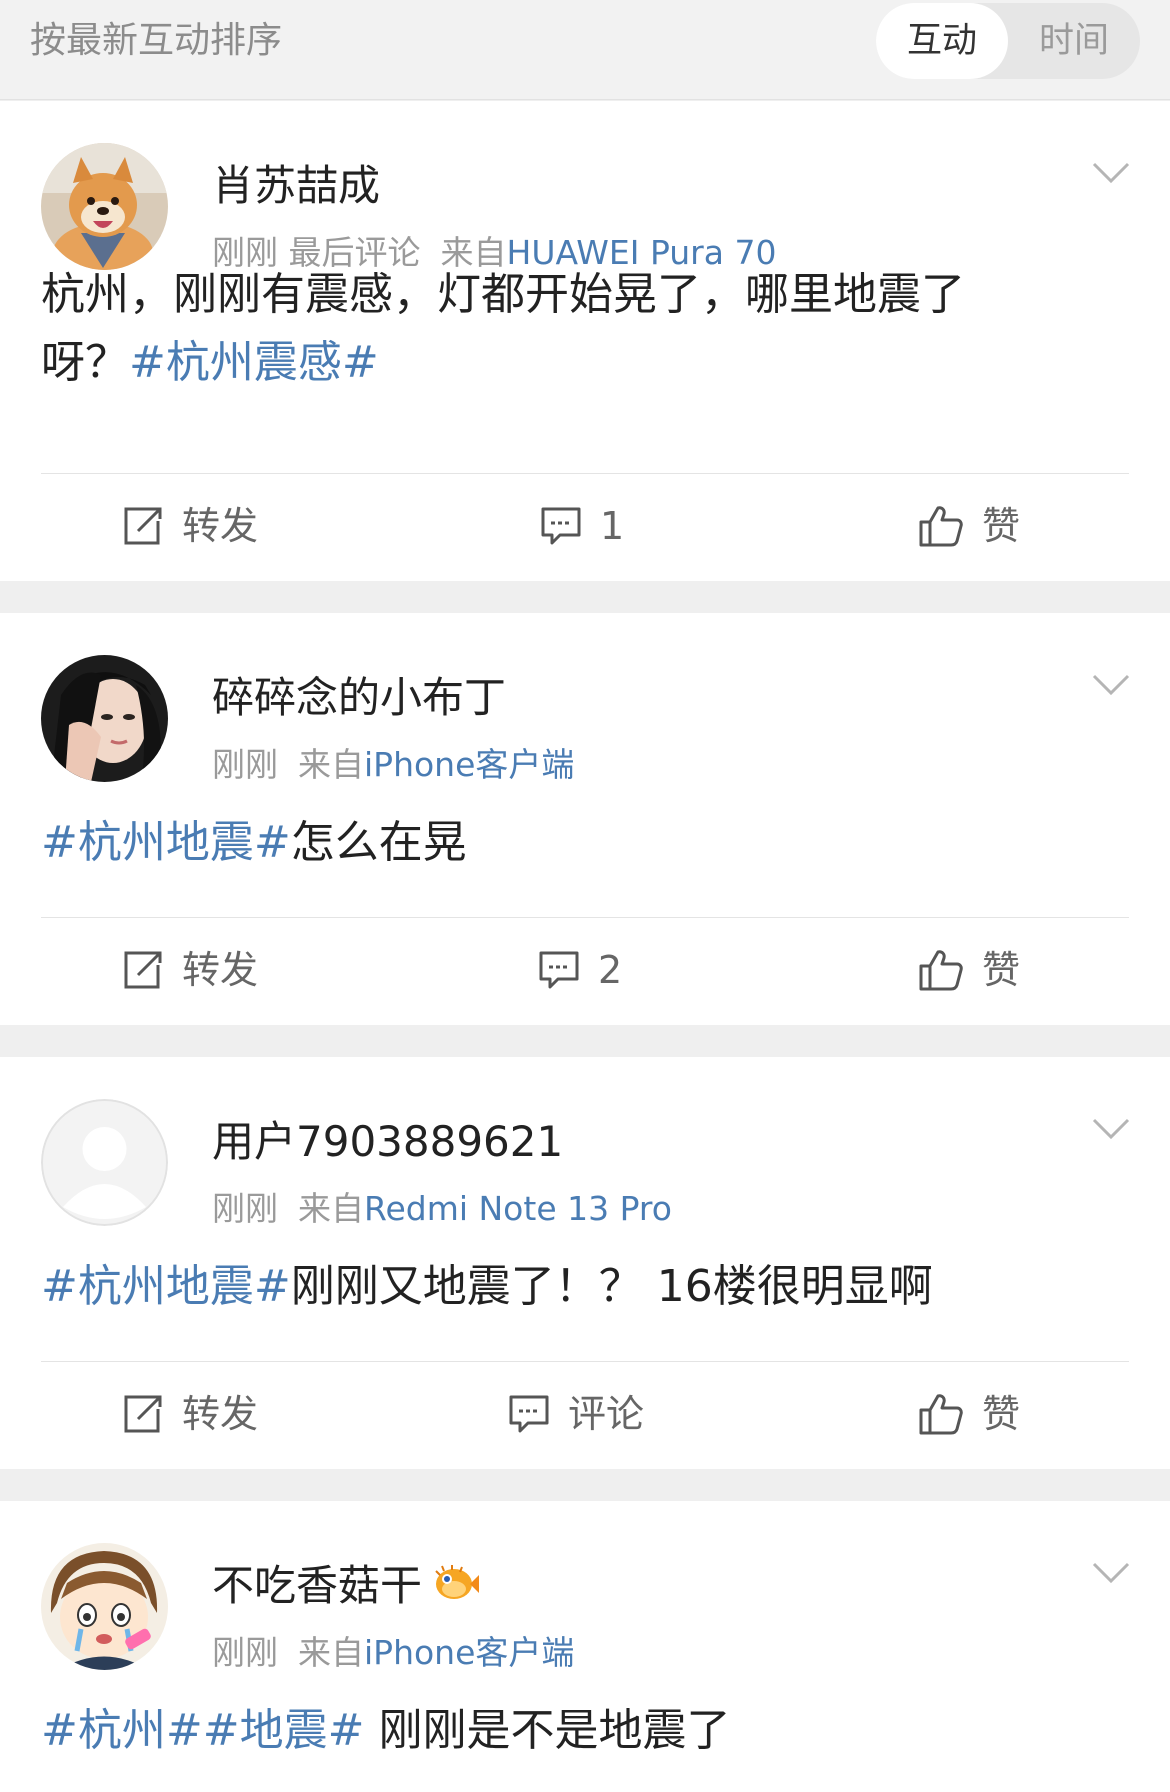 The height and width of the screenshot is (1792, 1170). Describe the element at coordinates (582, 526) in the screenshot. I see `comment-button: 1` at that location.